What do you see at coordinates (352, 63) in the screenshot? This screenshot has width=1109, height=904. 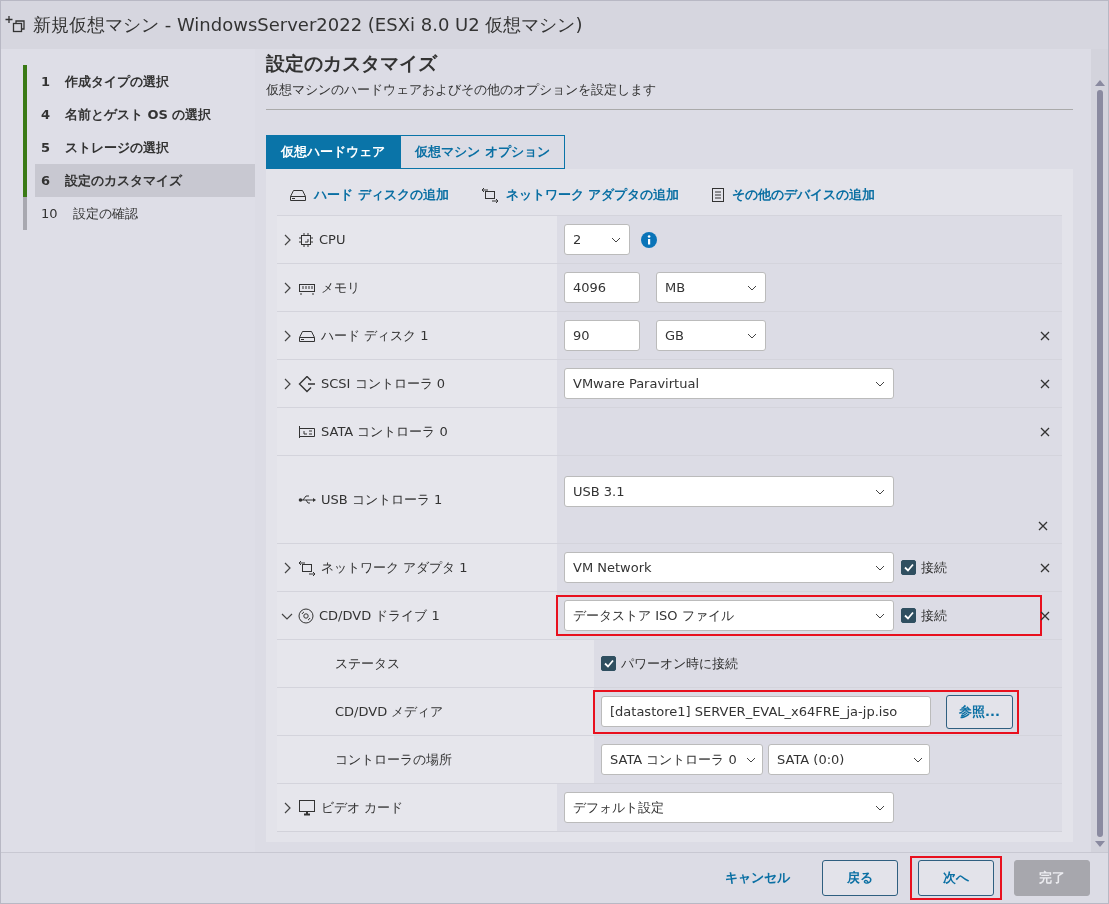 I see `page-heading: 設定のカスタマイズ` at bounding box center [352, 63].